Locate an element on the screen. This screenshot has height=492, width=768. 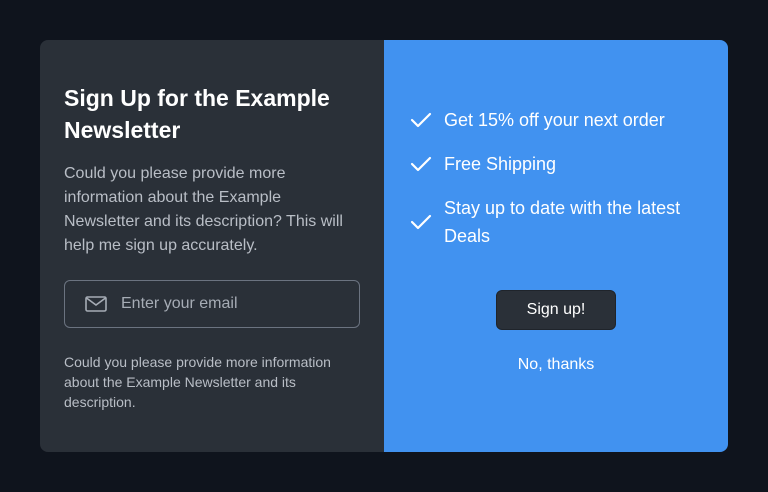
list-item: Stay up to date with the latest Deals is located at coordinates (560, 222).